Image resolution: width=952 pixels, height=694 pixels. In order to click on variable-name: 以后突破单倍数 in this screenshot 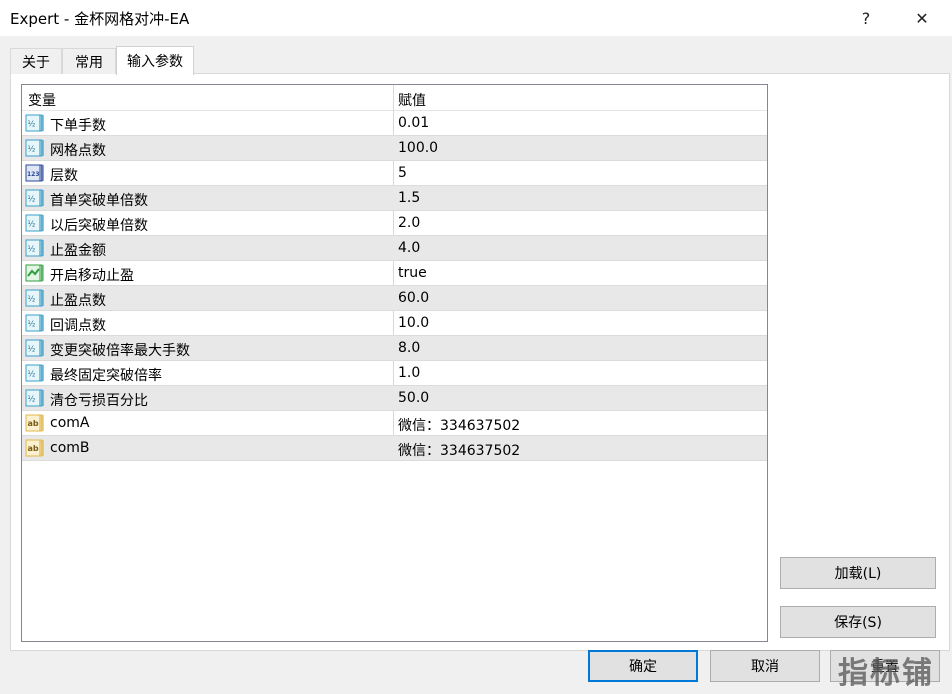, I will do `click(99, 226)`.